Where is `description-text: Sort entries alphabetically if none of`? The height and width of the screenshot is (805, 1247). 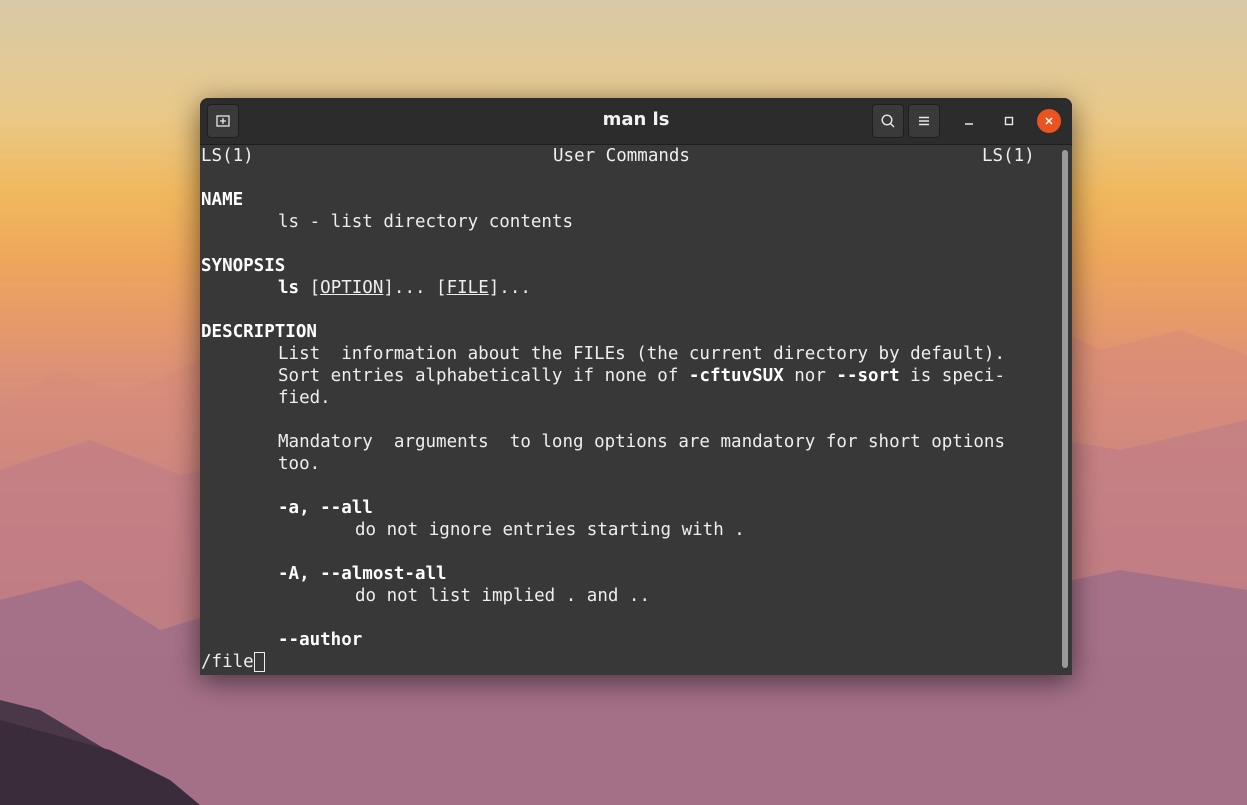 description-text: Sort entries alphabetically if none of is located at coordinates (483, 376).